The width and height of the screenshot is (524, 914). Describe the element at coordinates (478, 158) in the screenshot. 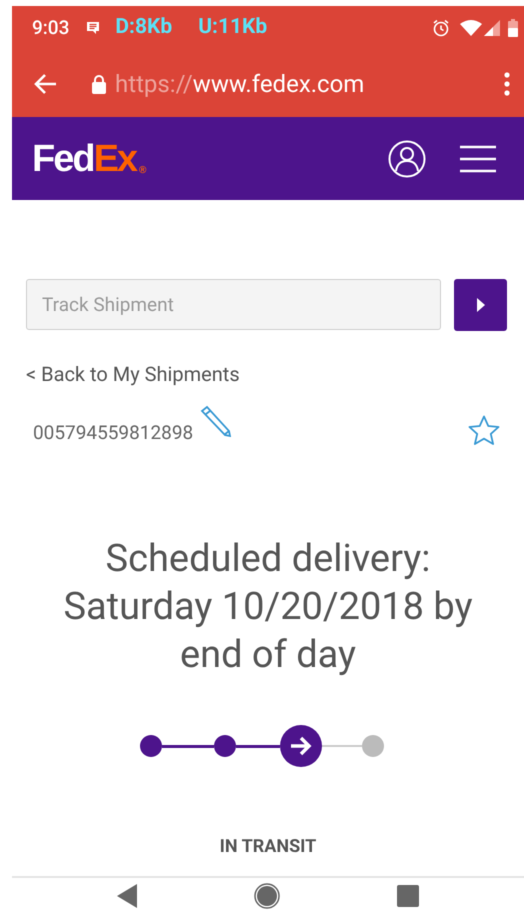

I see `menu-icon` at that location.